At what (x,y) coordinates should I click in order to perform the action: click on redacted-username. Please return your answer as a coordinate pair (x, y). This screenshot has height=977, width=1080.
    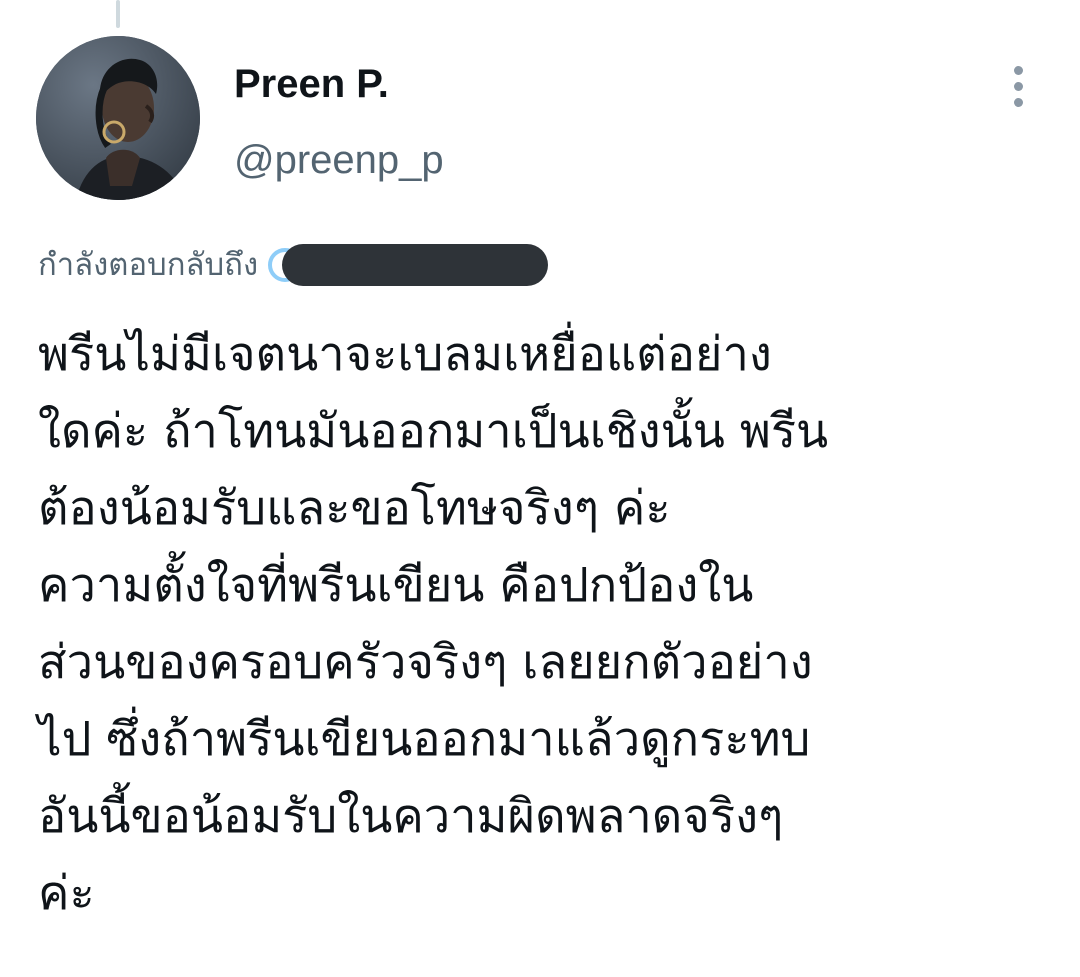
    Looking at the image, I should click on (415, 265).